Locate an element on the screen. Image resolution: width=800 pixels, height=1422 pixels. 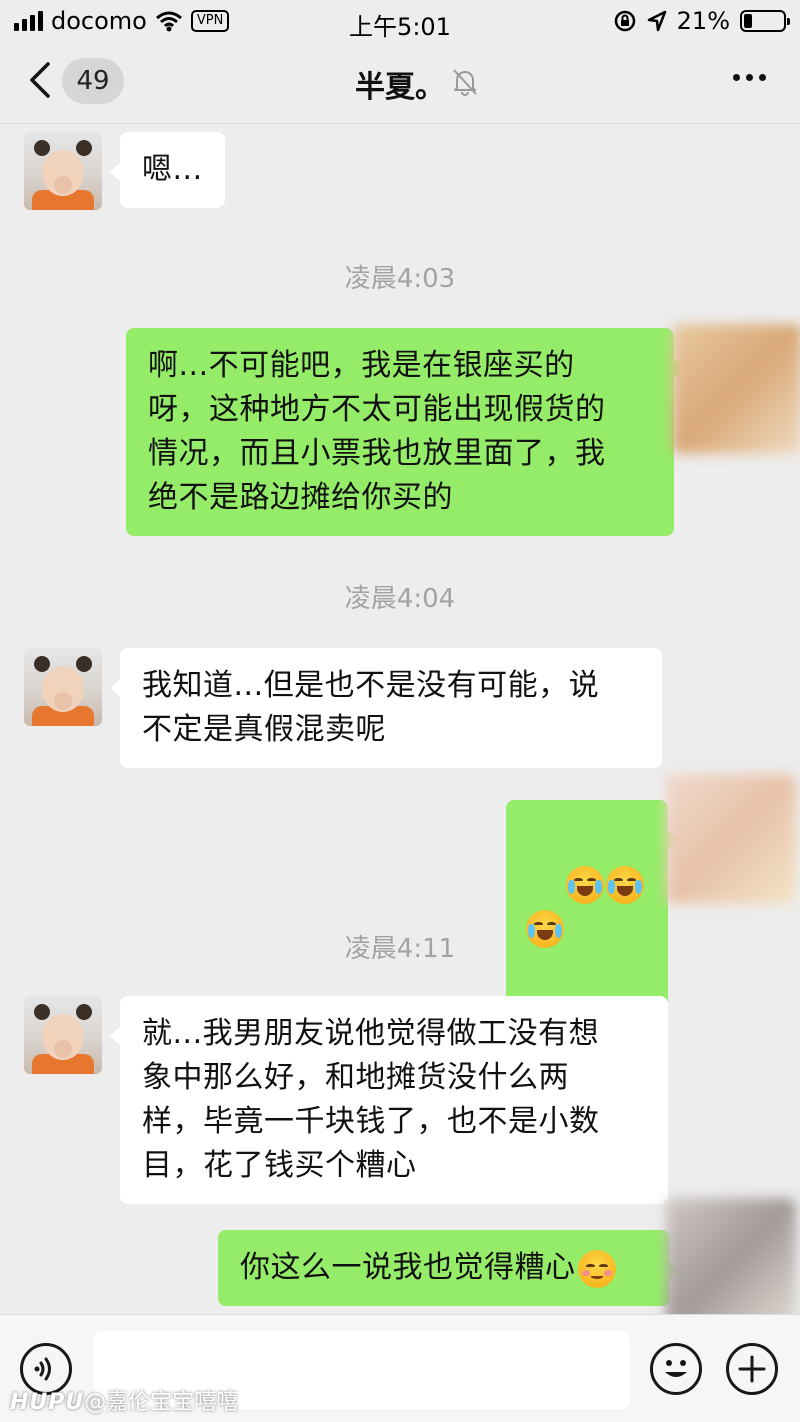
status-right: 21% is located at coordinates (701, 21).